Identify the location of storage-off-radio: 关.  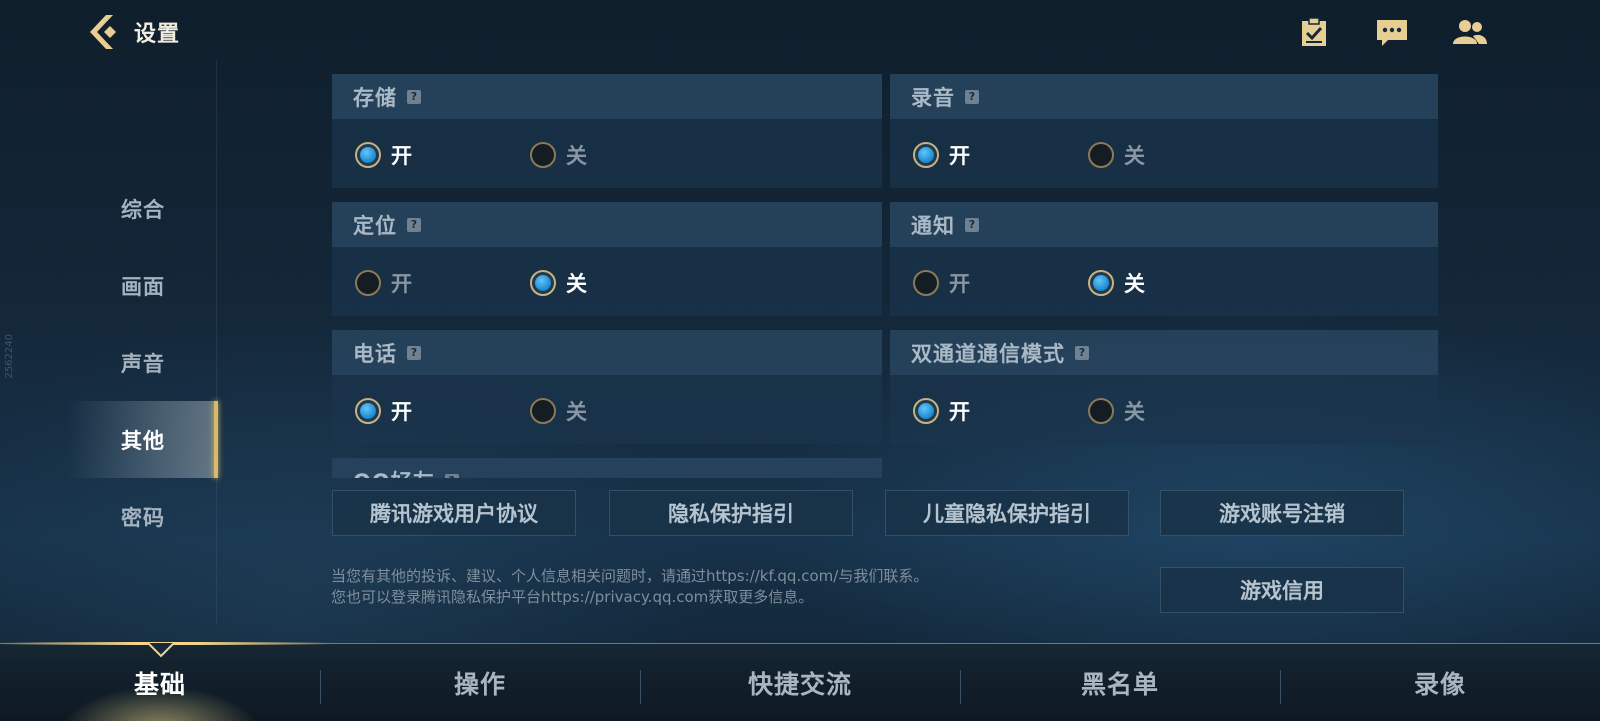
(558, 155).